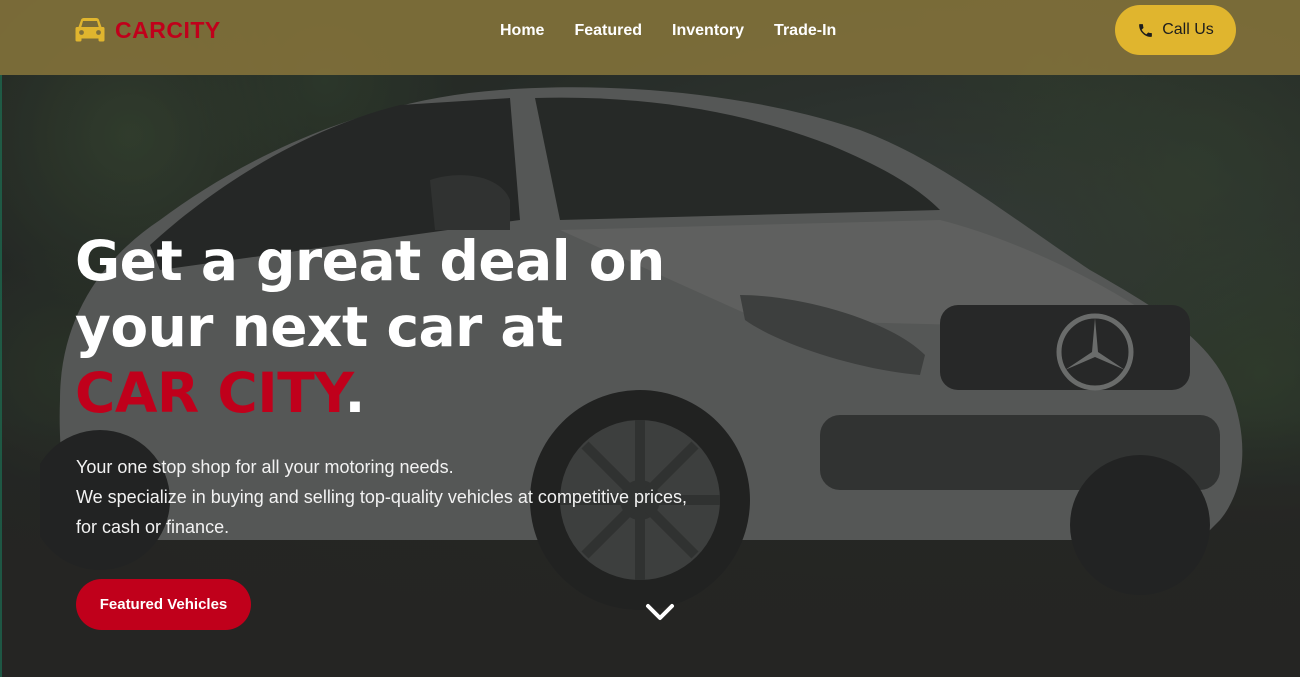  I want to click on brand-logo: CARCITY, so click(148, 30).